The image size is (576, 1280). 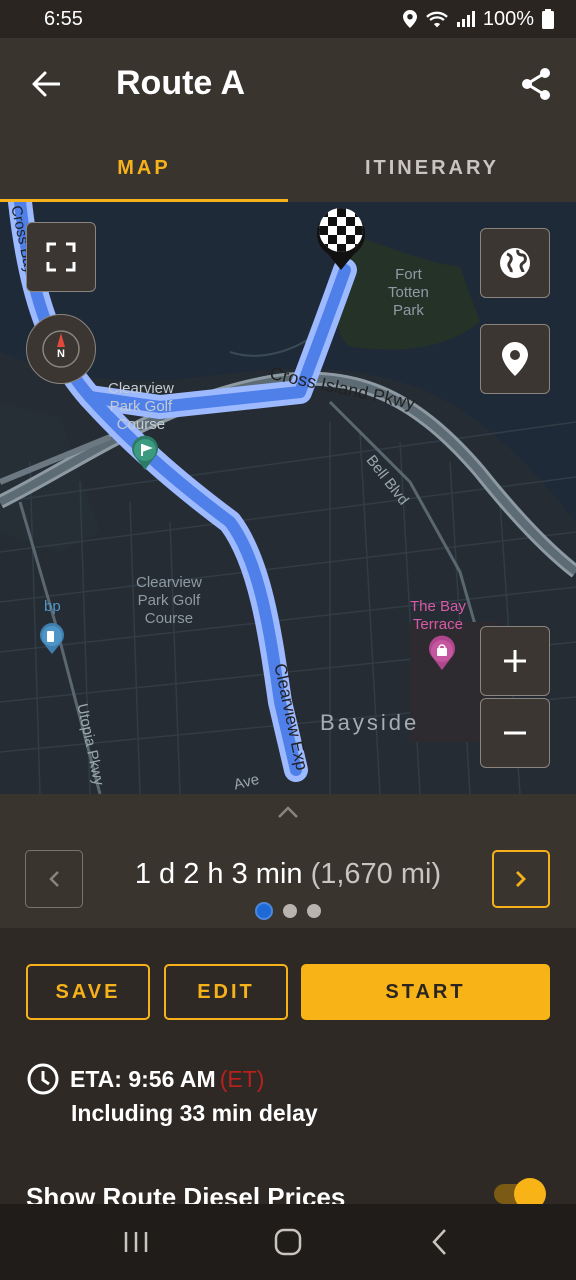 I want to click on next-route-button, so click(x=521, y=879).